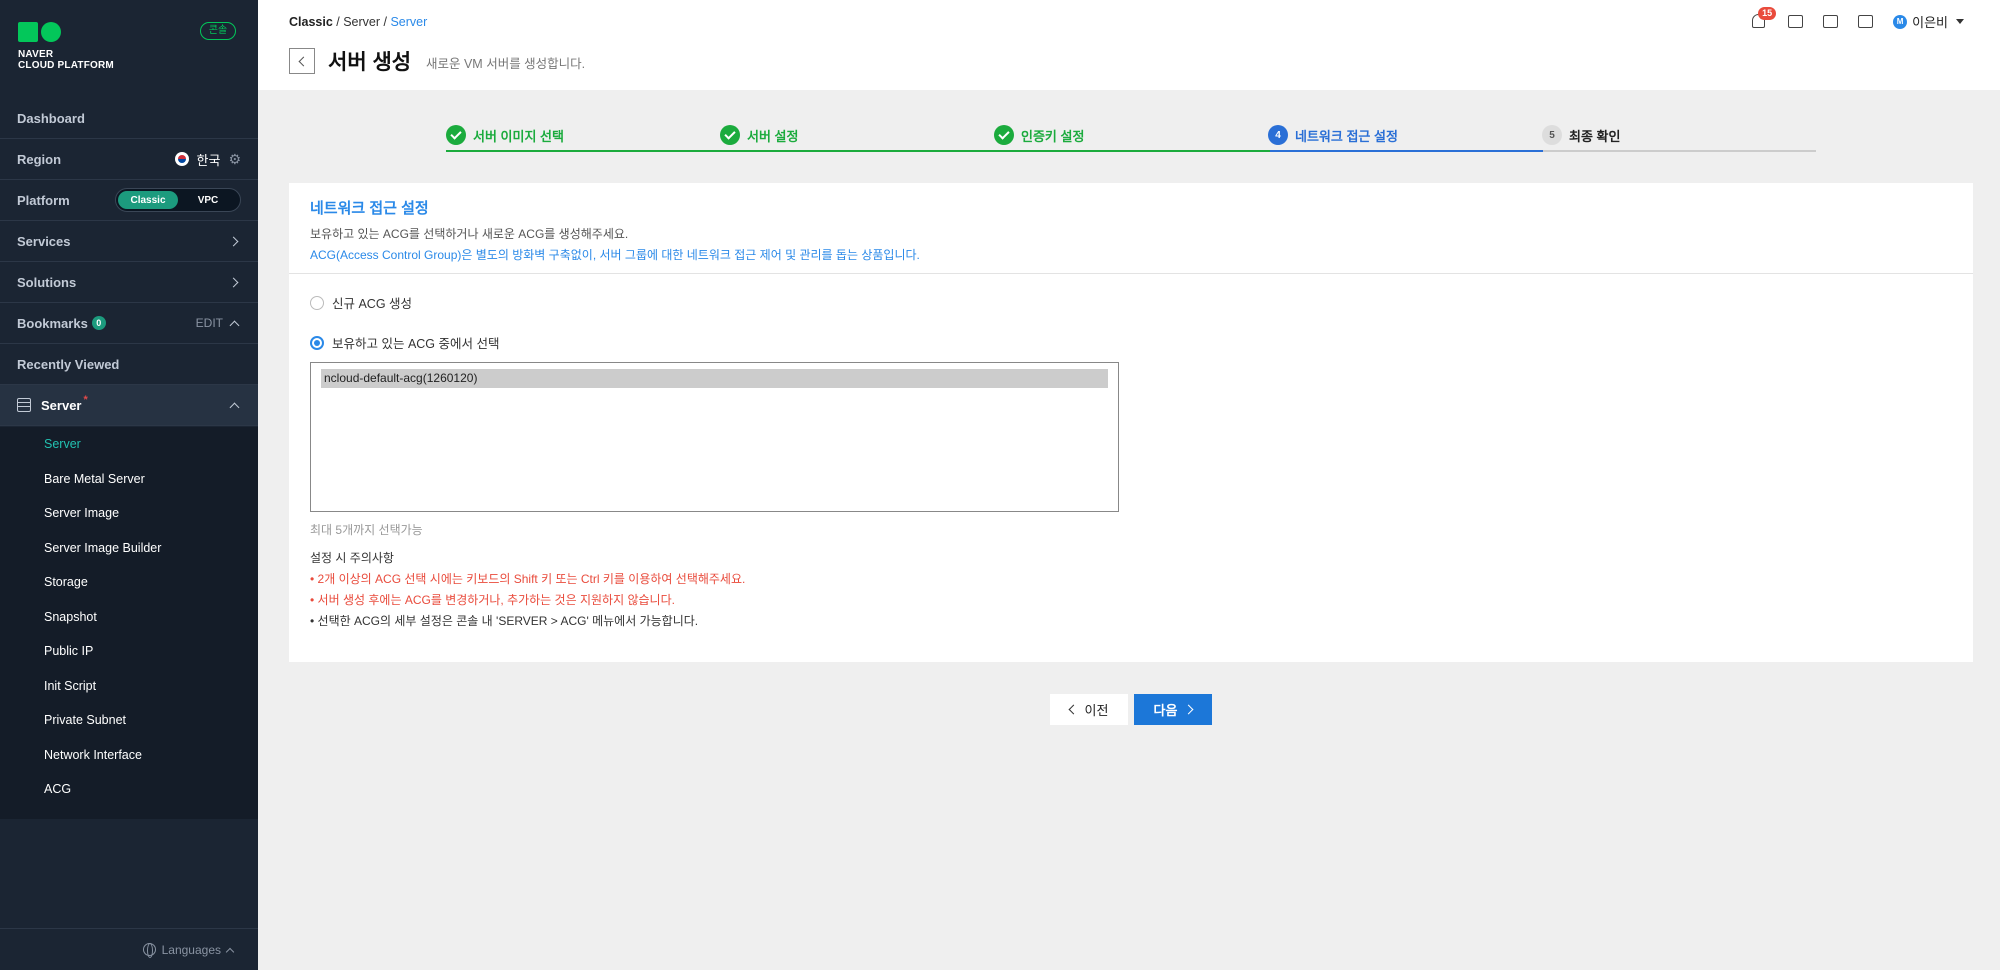 Image resolution: width=2000 pixels, height=970 pixels. What do you see at coordinates (370, 62) in the screenshot?
I see `page-title: 서버 생성` at bounding box center [370, 62].